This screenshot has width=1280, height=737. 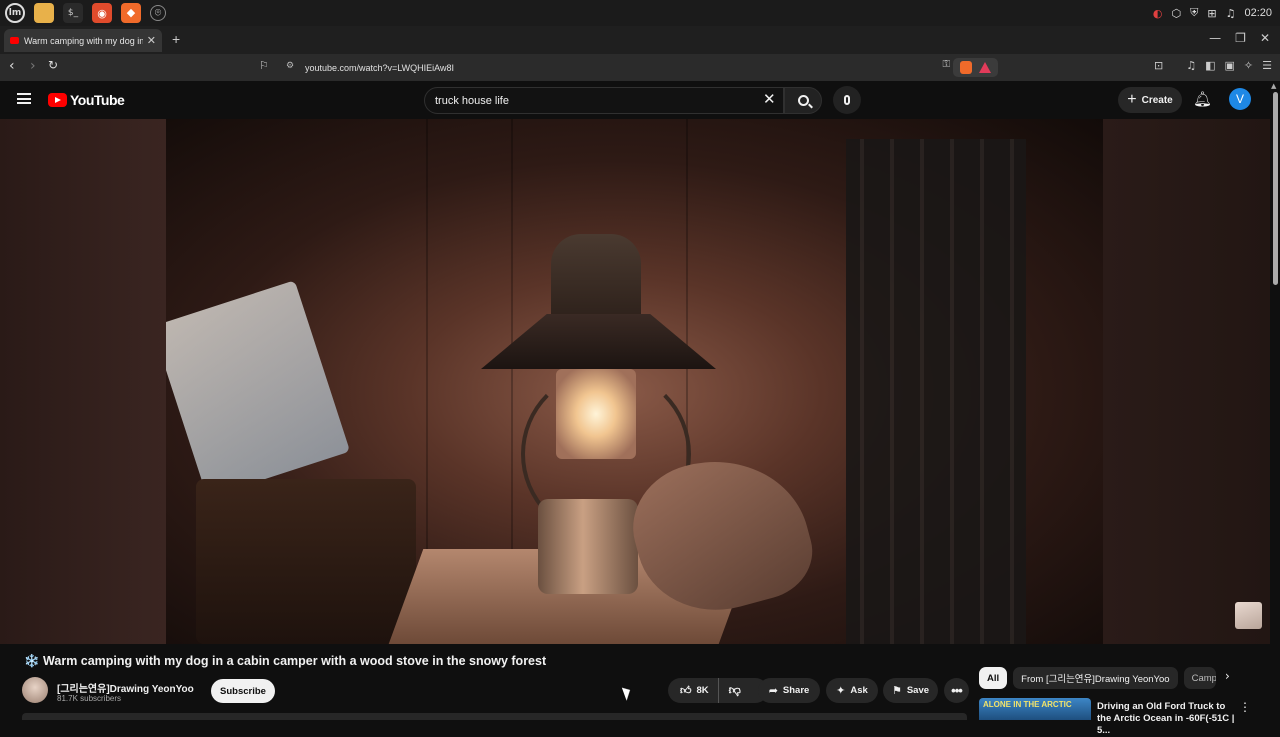 I want to click on files-icon, so click(x=44, y=13).